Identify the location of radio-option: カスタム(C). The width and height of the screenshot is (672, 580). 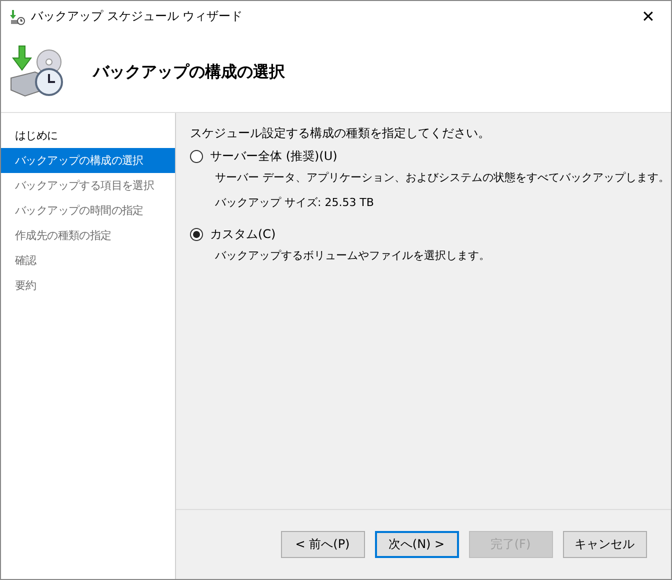
(430, 234).